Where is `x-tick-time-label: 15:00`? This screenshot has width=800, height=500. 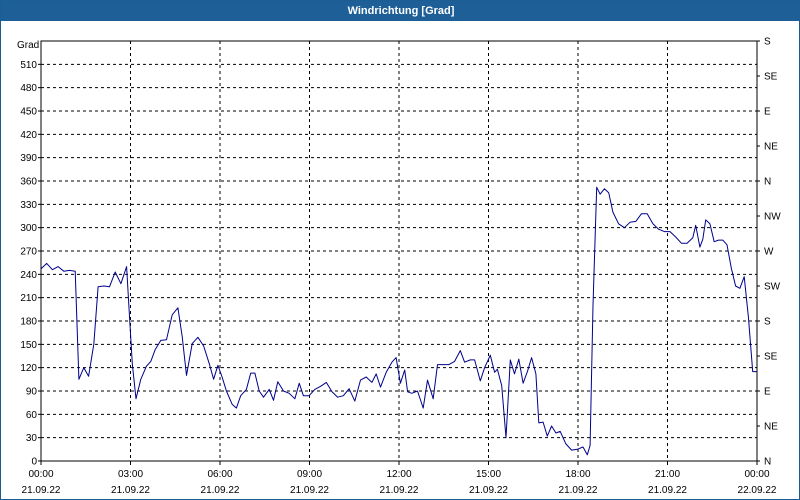
x-tick-time-label: 15:00 is located at coordinates (488, 474).